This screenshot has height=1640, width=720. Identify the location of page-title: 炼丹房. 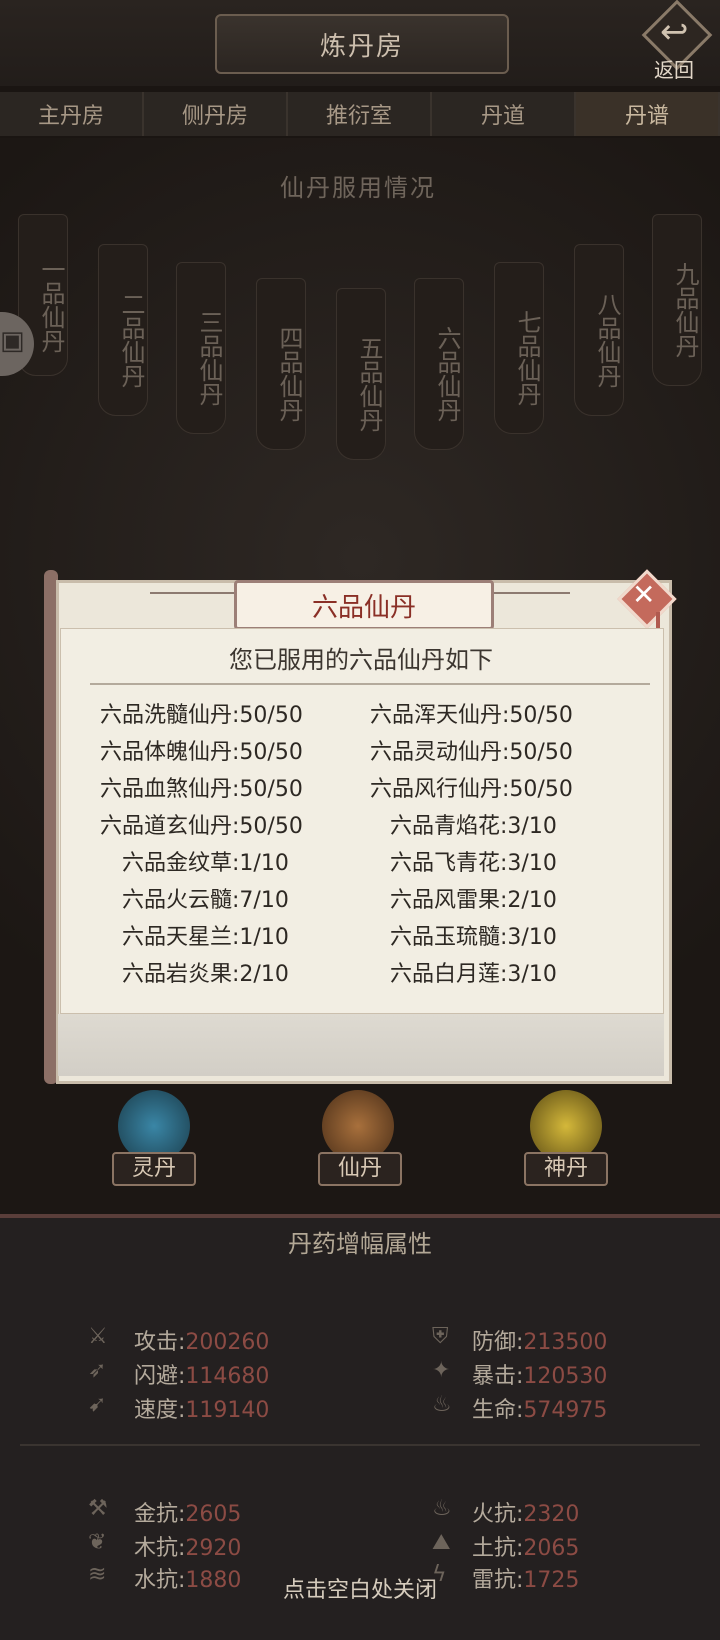
(362, 44).